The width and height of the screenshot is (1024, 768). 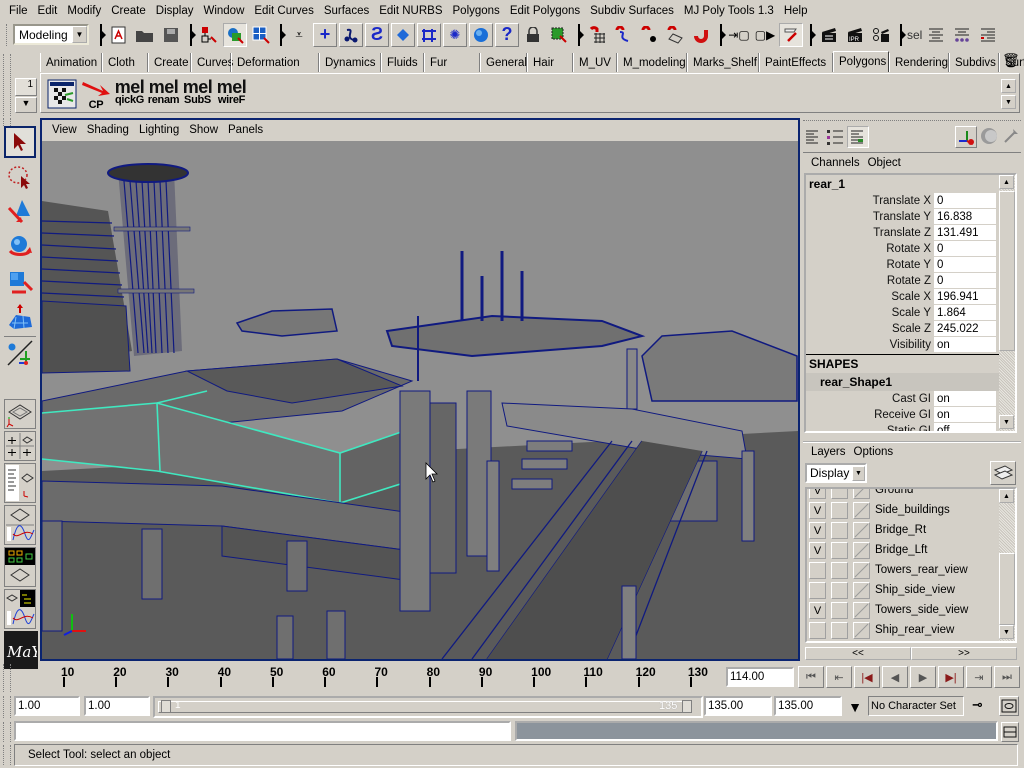 I want to click on play-forwards-icon: ▶, so click(x=923, y=677).